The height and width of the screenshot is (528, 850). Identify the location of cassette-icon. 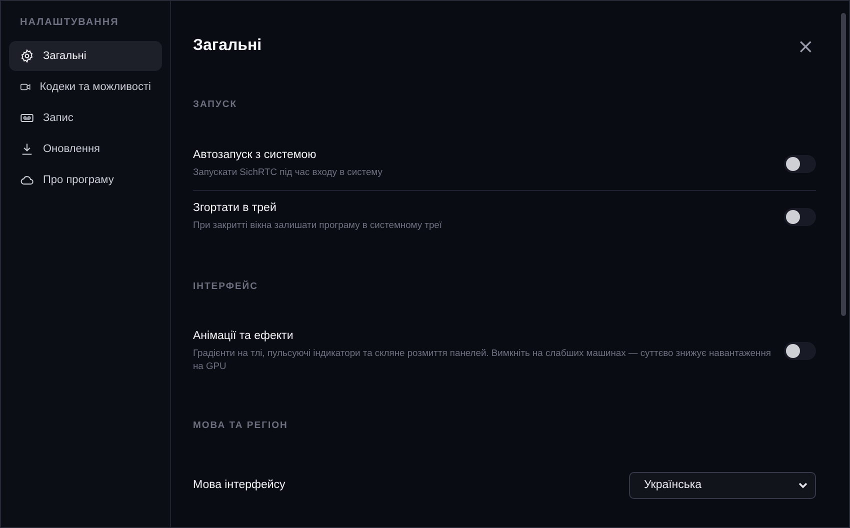
(27, 118).